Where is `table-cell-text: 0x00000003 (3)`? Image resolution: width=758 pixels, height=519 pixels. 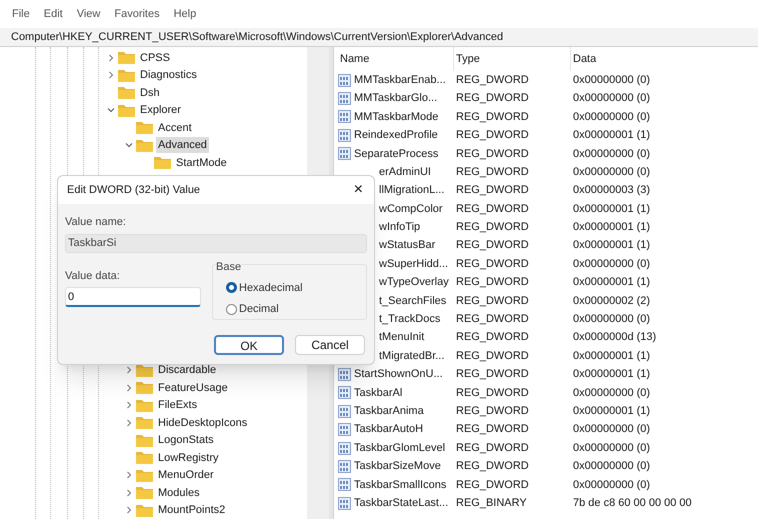
table-cell-text: 0x00000003 (3) is located at coordinates (612, 190).